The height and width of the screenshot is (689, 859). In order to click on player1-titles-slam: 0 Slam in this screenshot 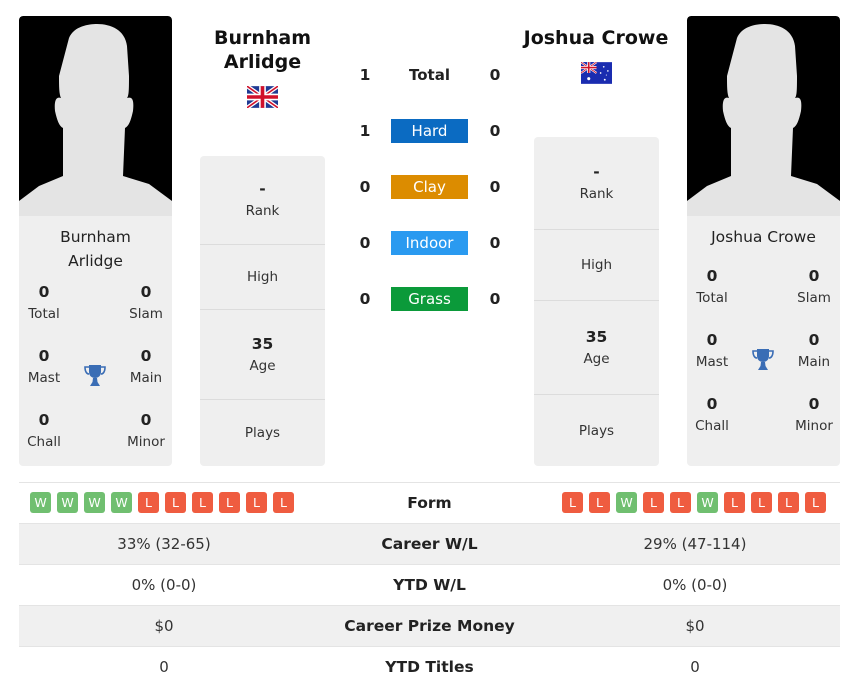, I will do `click(146, 302)`.